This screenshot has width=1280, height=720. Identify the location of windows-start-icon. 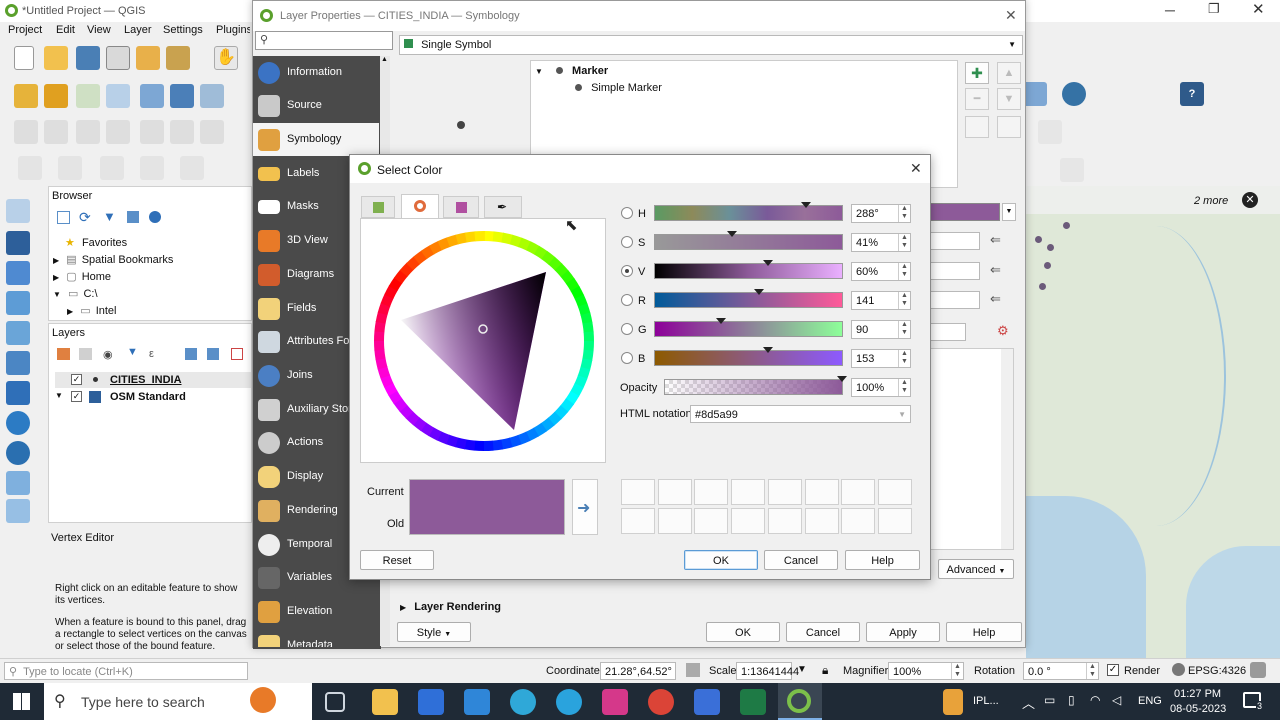
(21, 701).